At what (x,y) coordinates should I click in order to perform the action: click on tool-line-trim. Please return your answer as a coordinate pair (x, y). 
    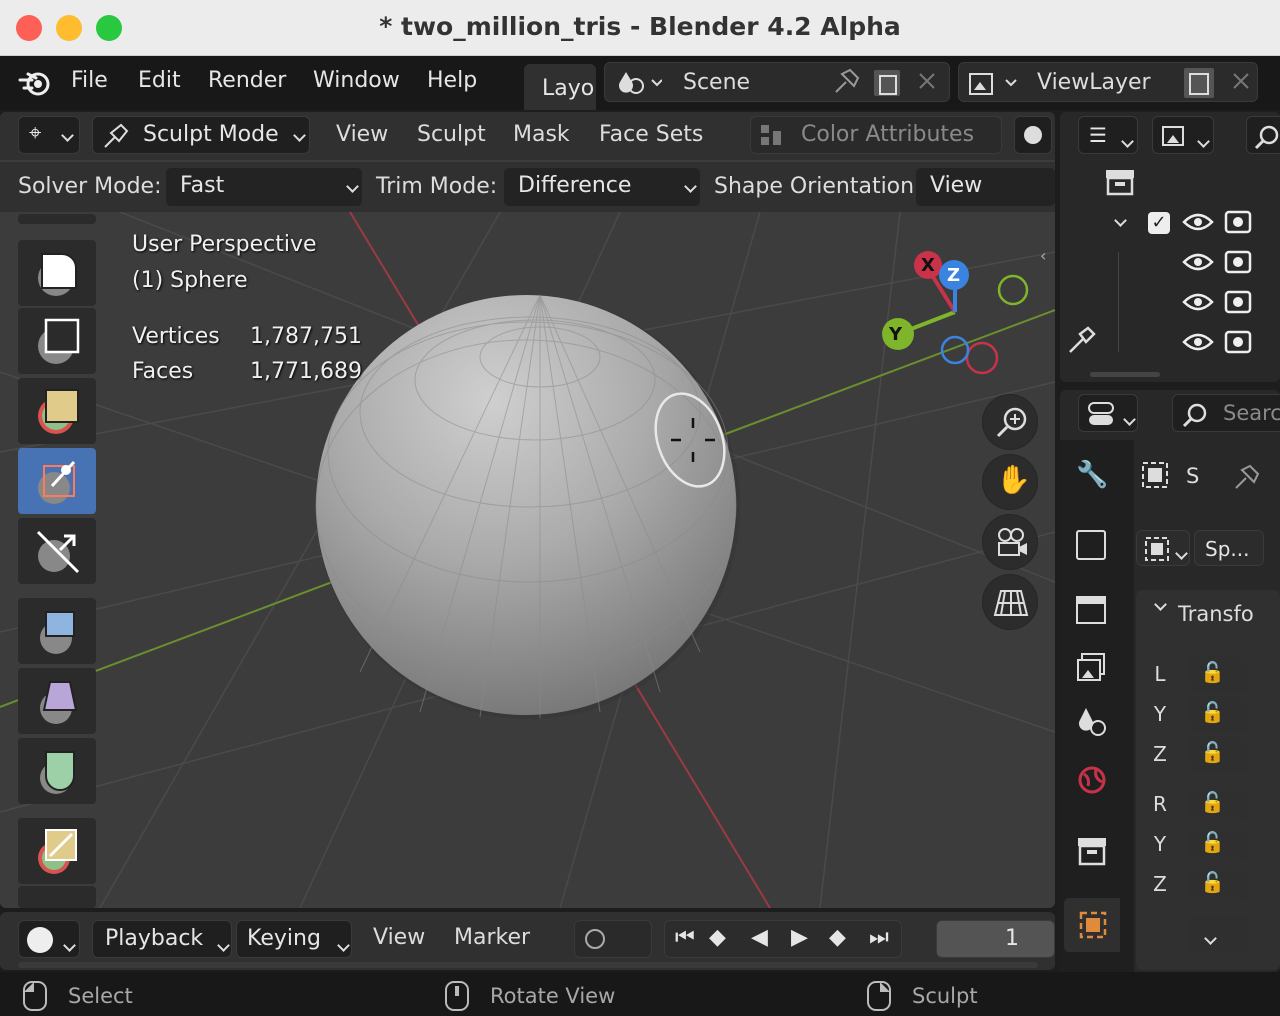
    Looking at the image, I should click on (57, 481).